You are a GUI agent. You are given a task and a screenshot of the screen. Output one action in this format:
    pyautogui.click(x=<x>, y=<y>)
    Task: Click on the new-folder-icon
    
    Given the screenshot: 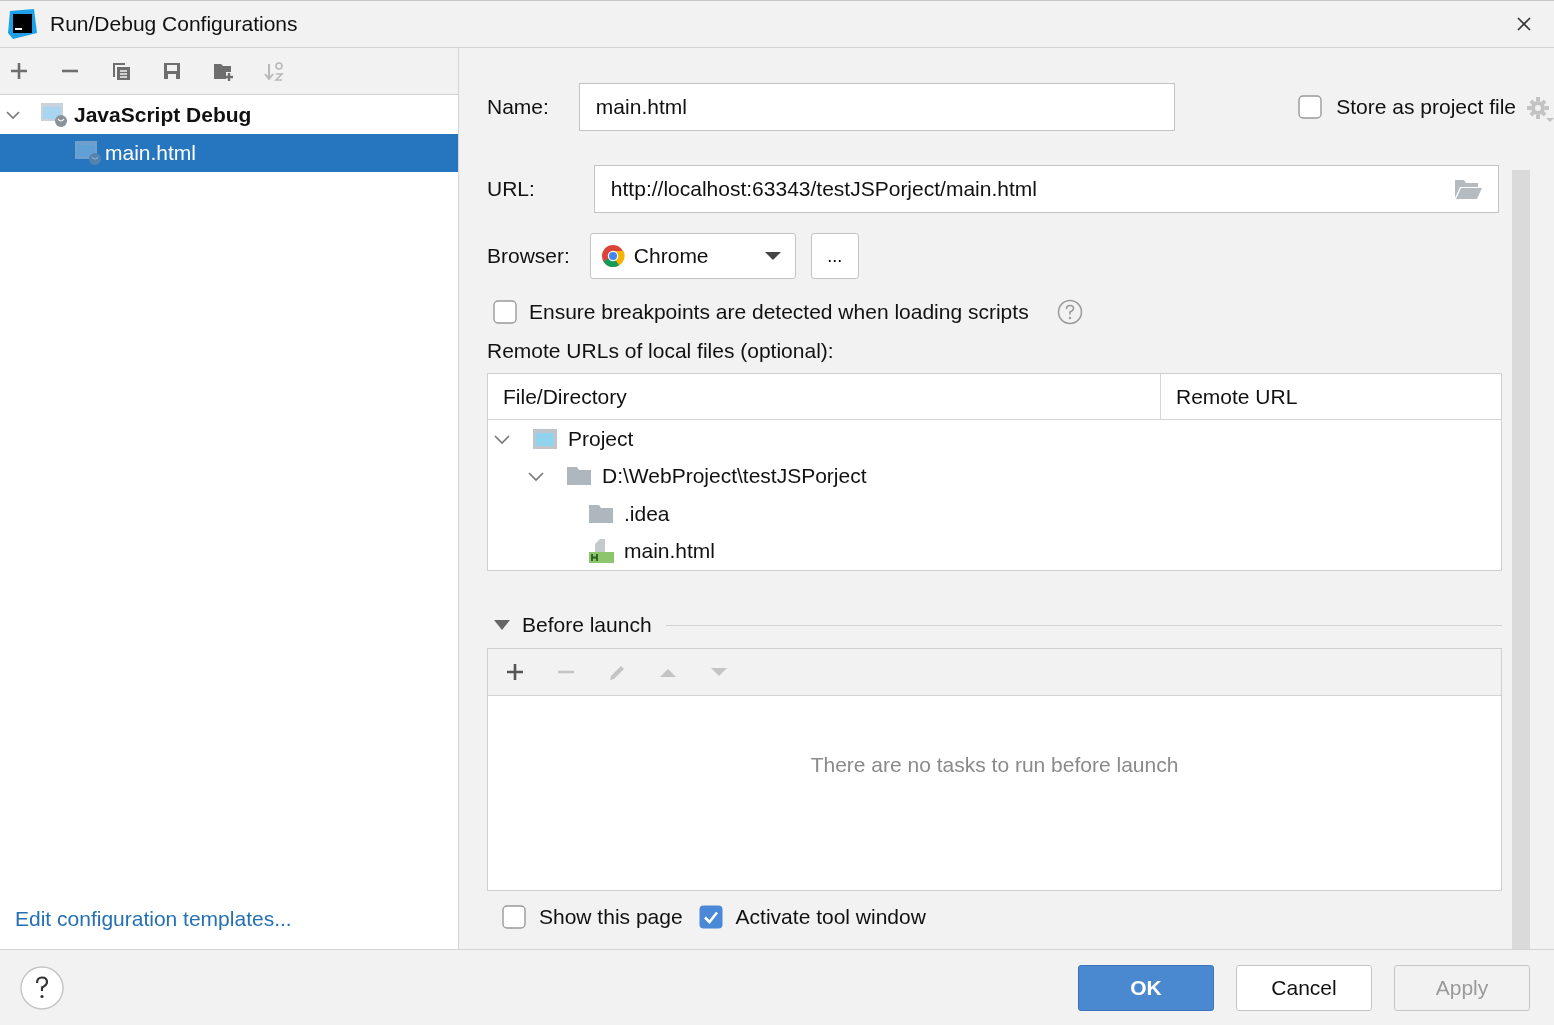 What is the action you would take?
    pyautogui.click(x=223, y=71)
    